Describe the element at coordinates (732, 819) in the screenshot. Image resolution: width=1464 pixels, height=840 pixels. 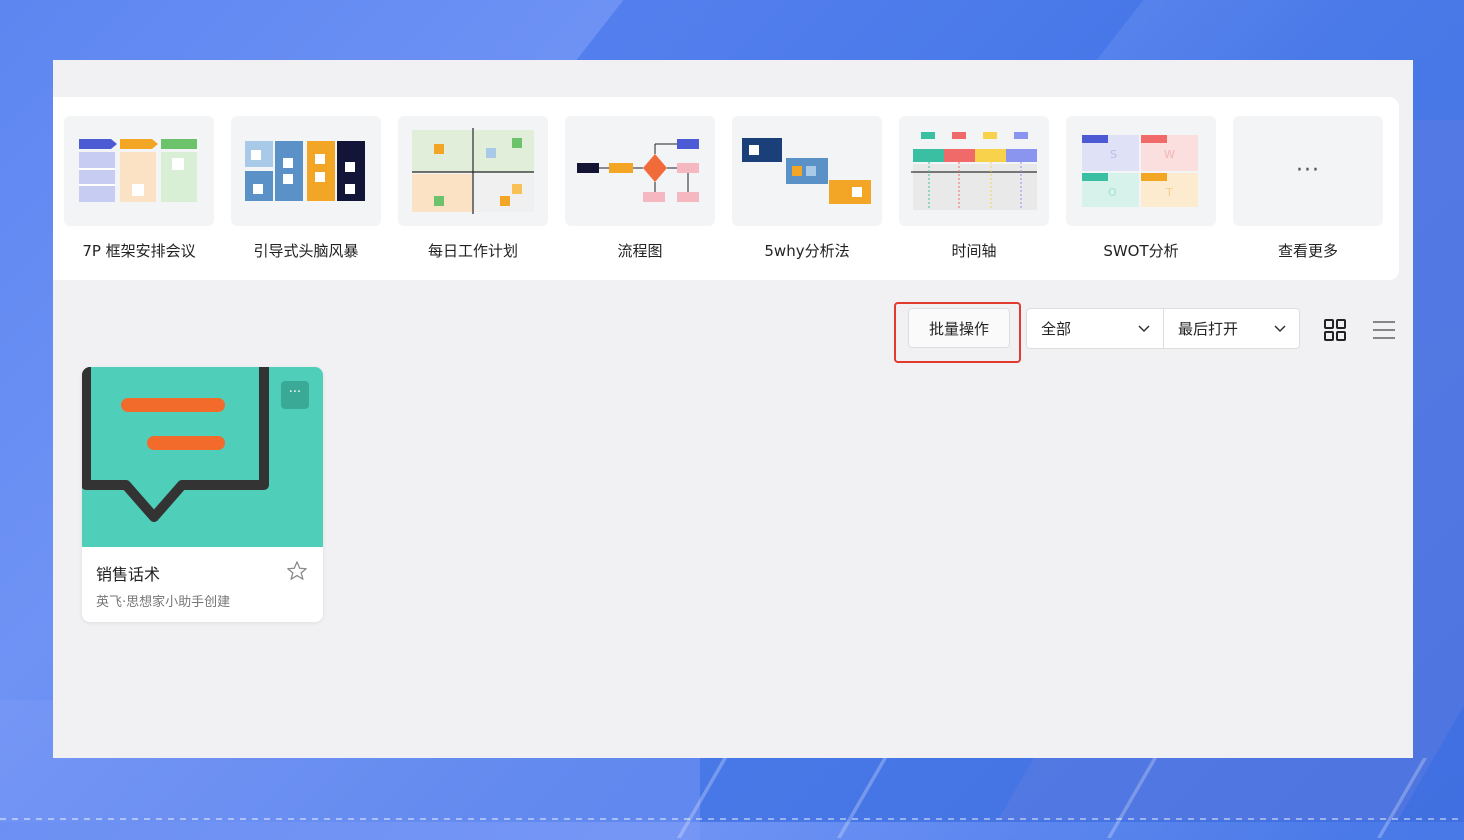
I see `background-dashes` at that location.